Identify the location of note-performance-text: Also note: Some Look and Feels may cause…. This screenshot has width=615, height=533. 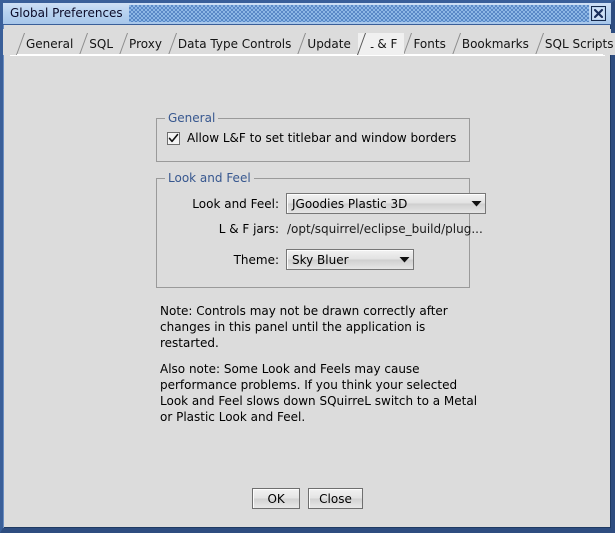
(319, 393).